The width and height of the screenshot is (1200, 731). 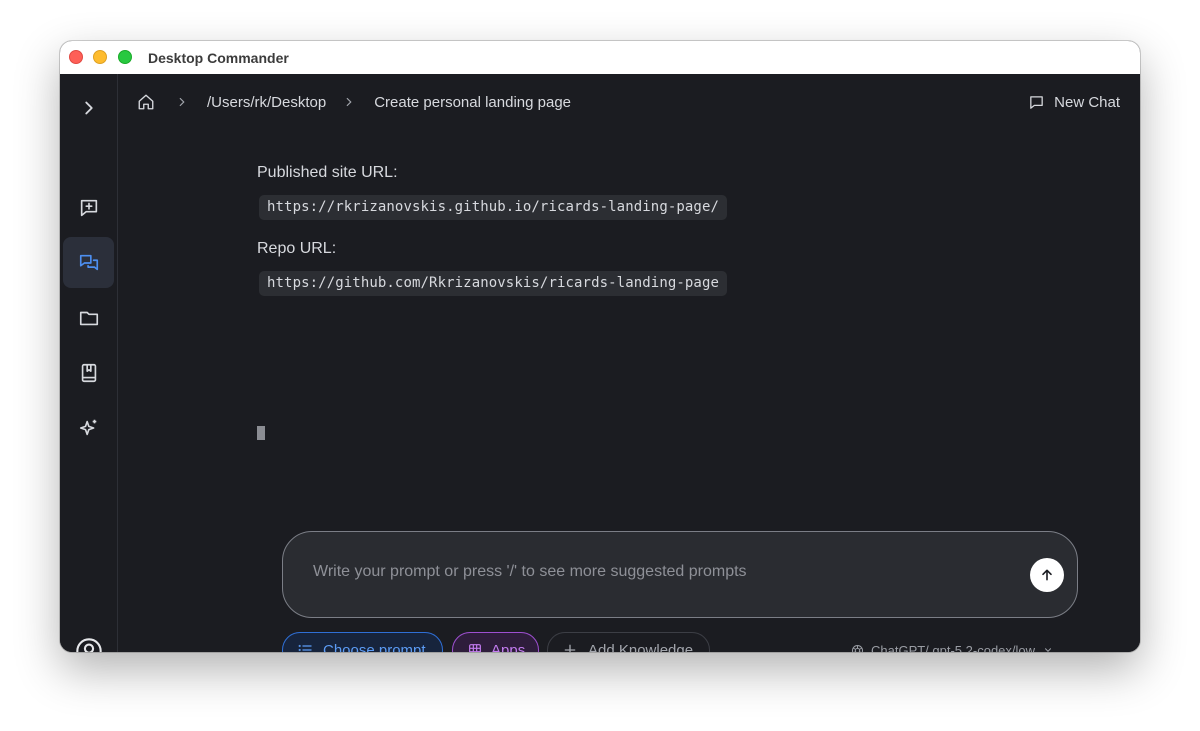 I want to click on maximize-window-button, so click(x=125, y=57).